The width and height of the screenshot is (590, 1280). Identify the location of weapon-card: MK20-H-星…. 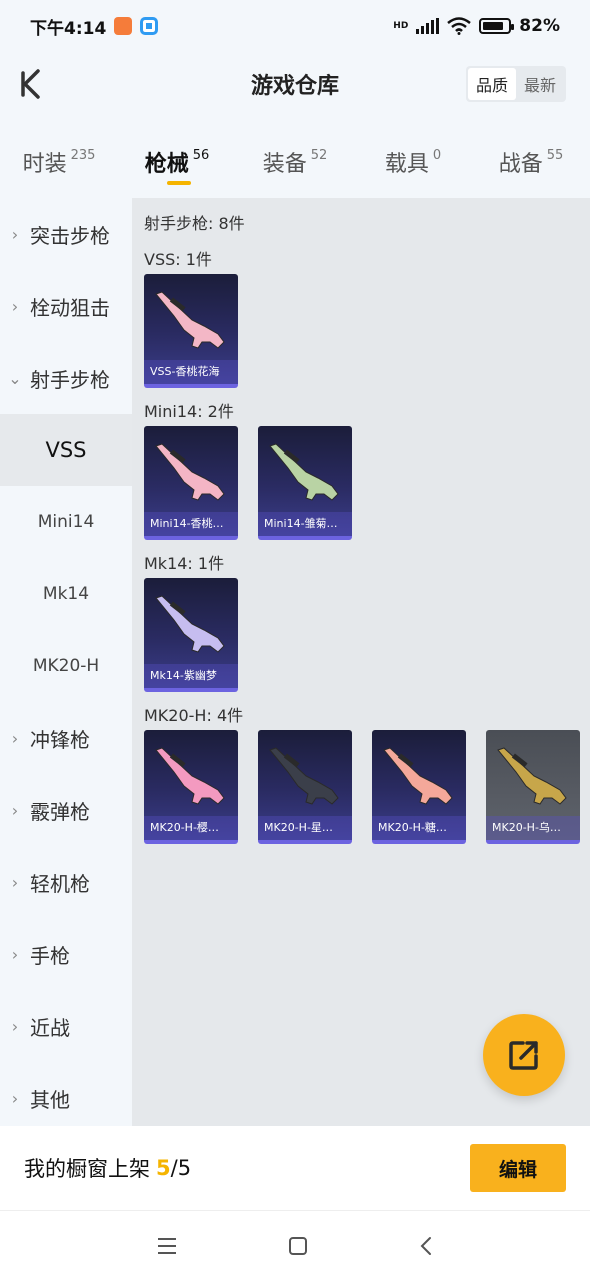
(305, 787).